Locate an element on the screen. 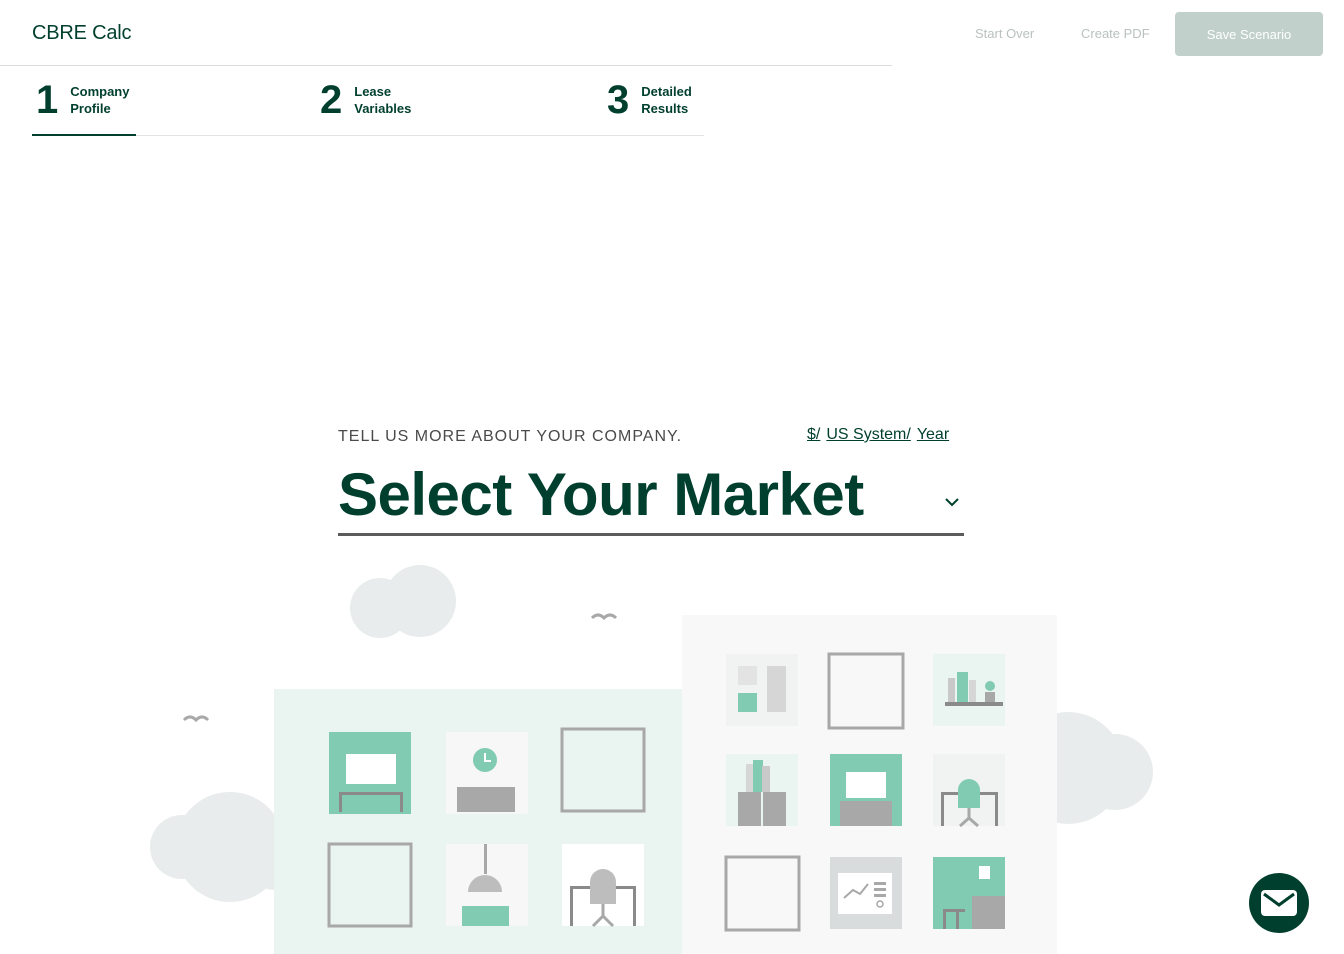 Image resolution: width=1344 pixels, height=954 pixels. contact-mail-button is located at coordinates (1279, 903).